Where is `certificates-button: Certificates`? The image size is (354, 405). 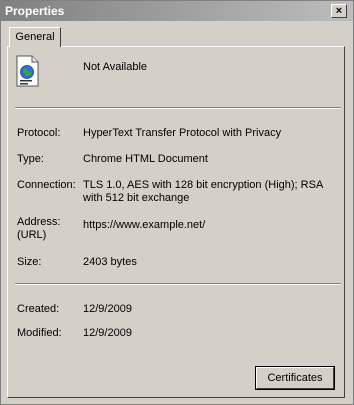
certificates-button: Certificates is located at coordinates (295, 378).